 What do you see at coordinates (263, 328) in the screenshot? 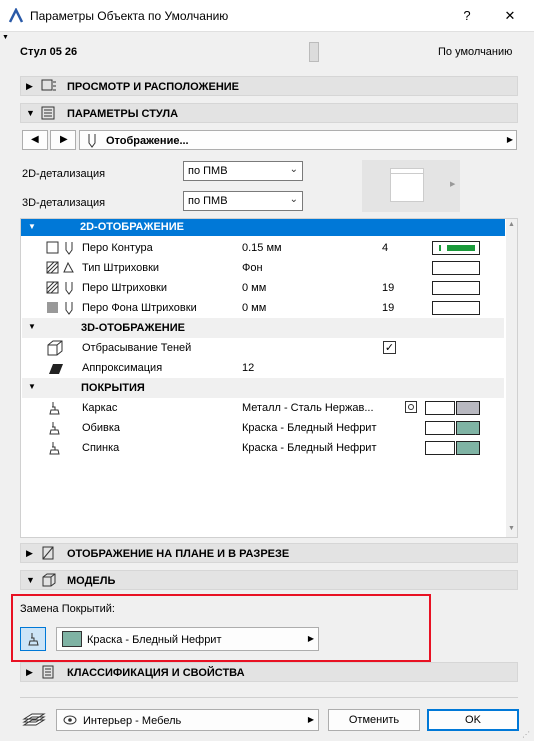
I see `group-3d-header: ▼ 3D-ОТОБРАЖЕНИЕ` at bounding box center [263, 328].